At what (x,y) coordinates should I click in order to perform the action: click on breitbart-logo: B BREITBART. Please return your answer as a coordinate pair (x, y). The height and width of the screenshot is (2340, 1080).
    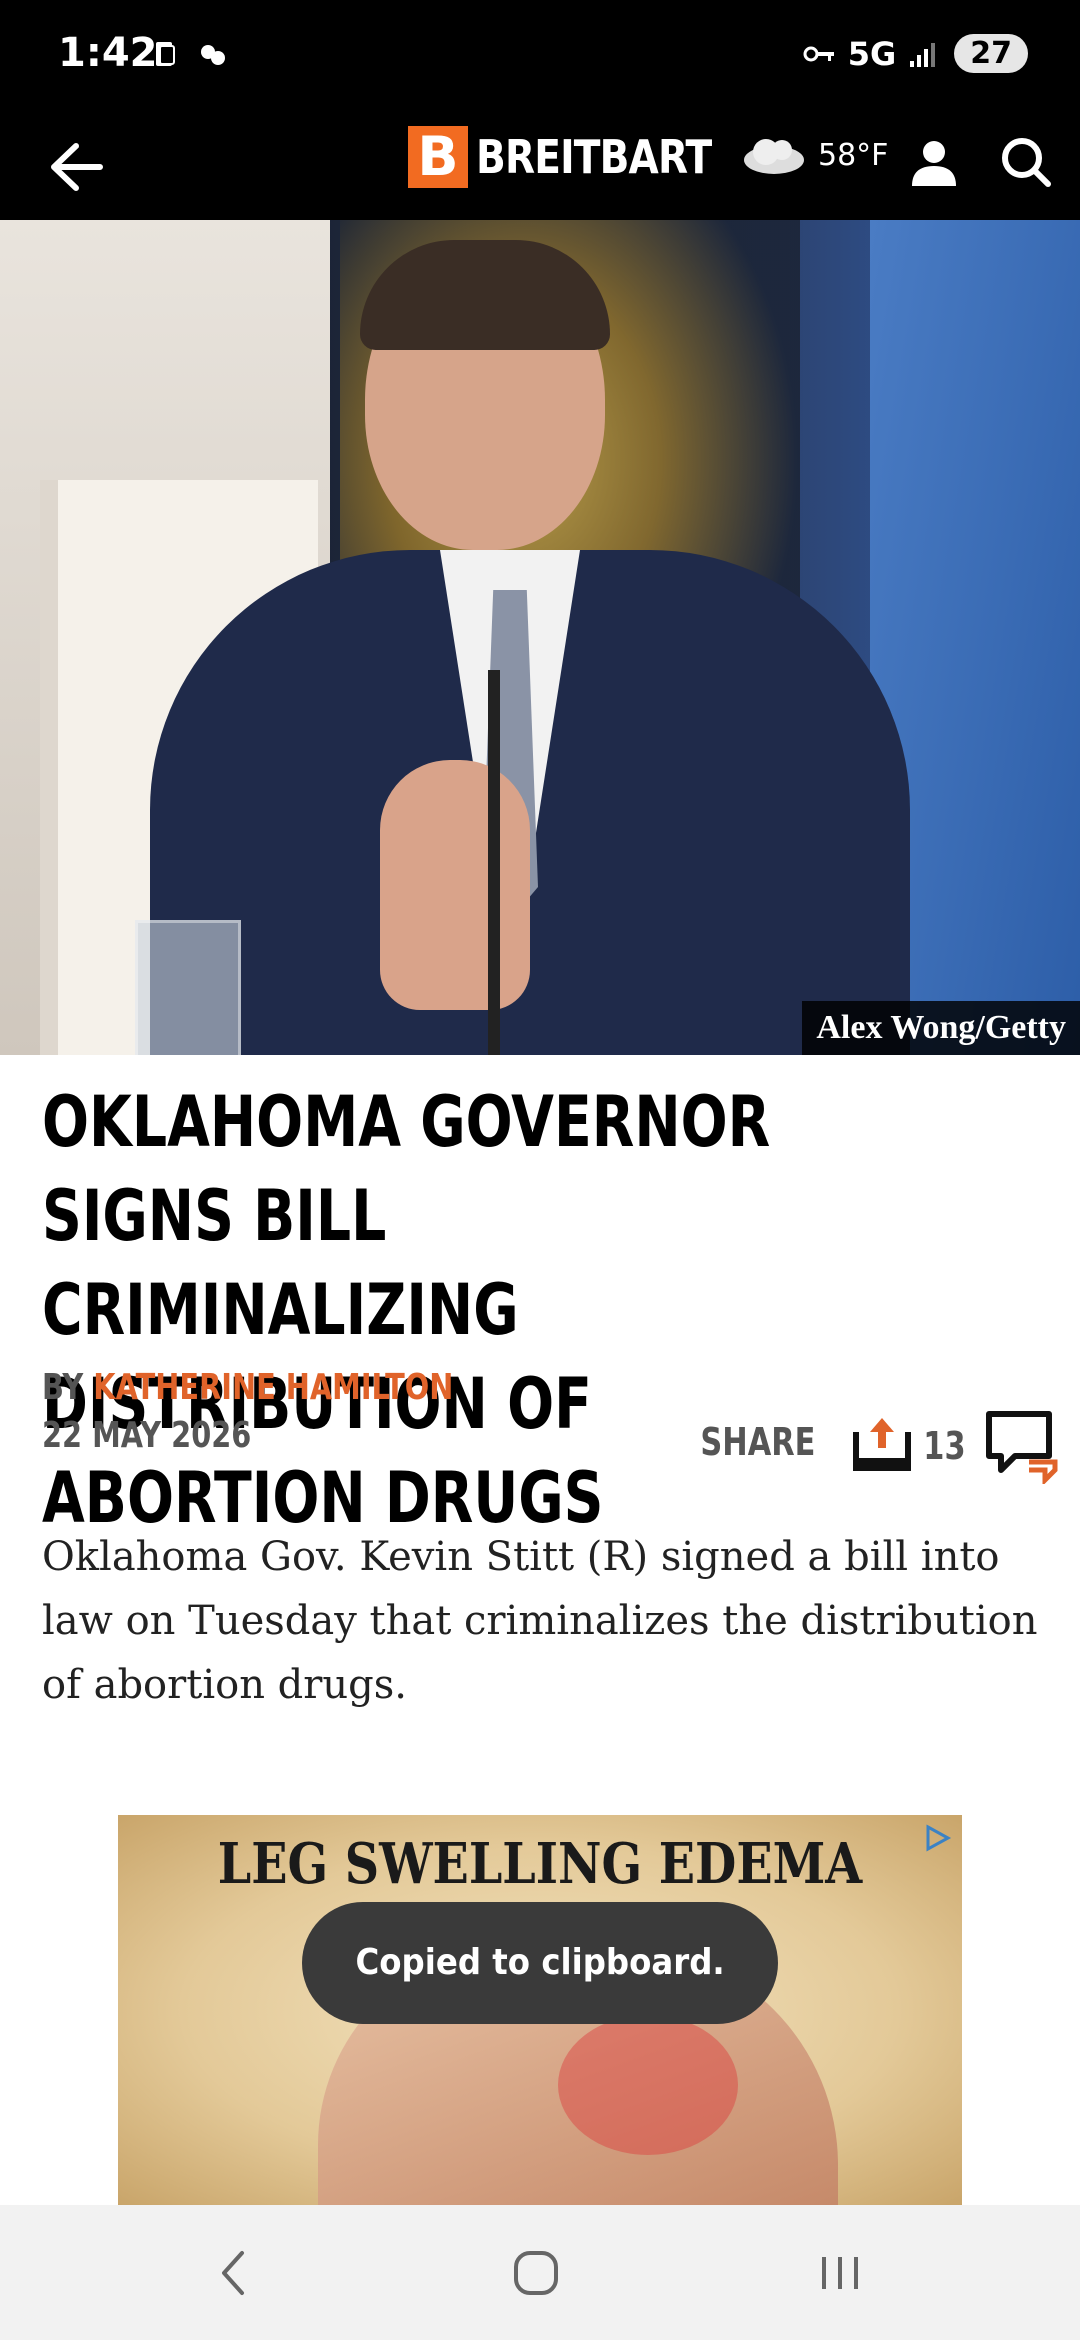
    Looking at the image, I should click on (580, 157).